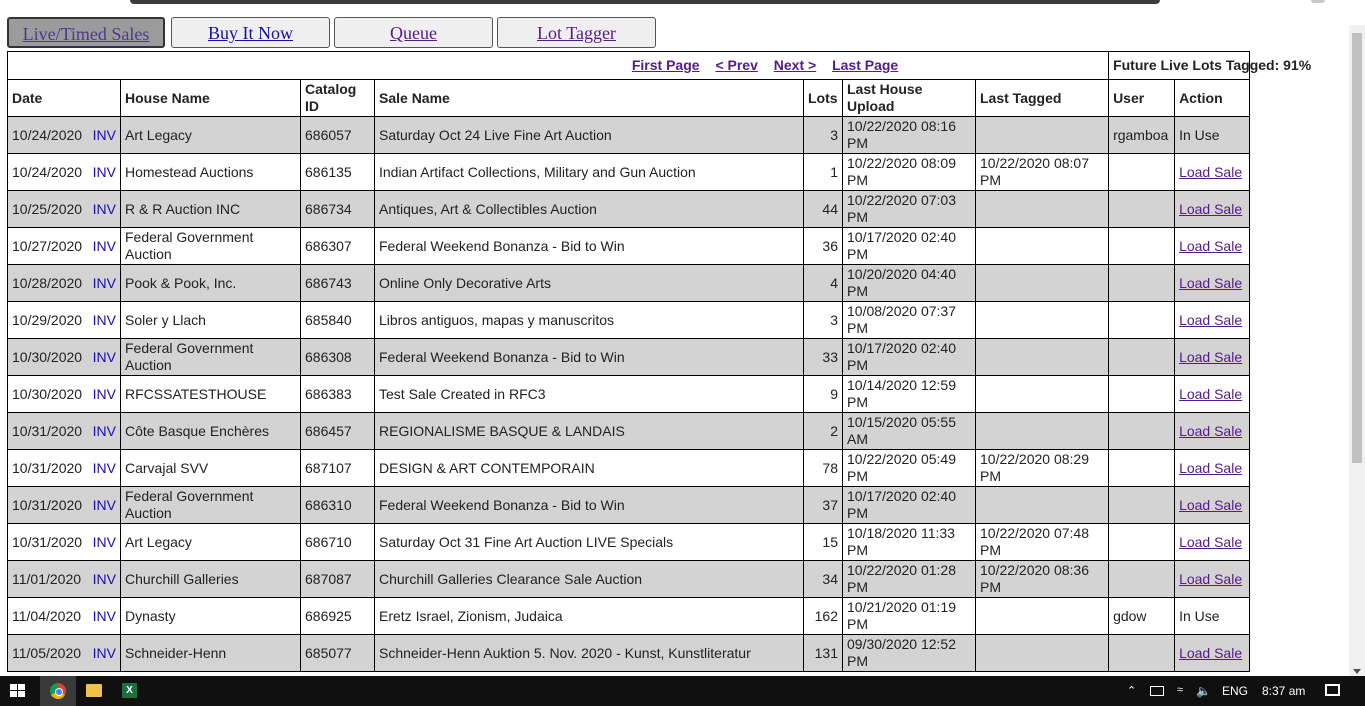 The width and height of the screenshot is (1365, 706). I want to click on last-page-link: Last Page, so click(865, 65).